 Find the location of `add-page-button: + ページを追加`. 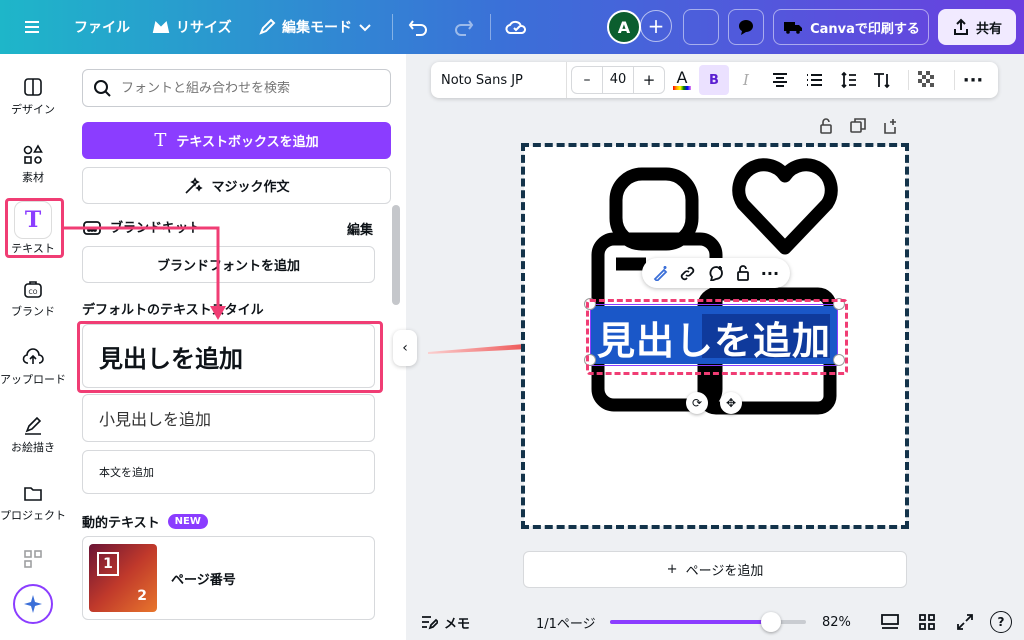

add-page-button: + ページを追加 is located at coordinates (715, 569).